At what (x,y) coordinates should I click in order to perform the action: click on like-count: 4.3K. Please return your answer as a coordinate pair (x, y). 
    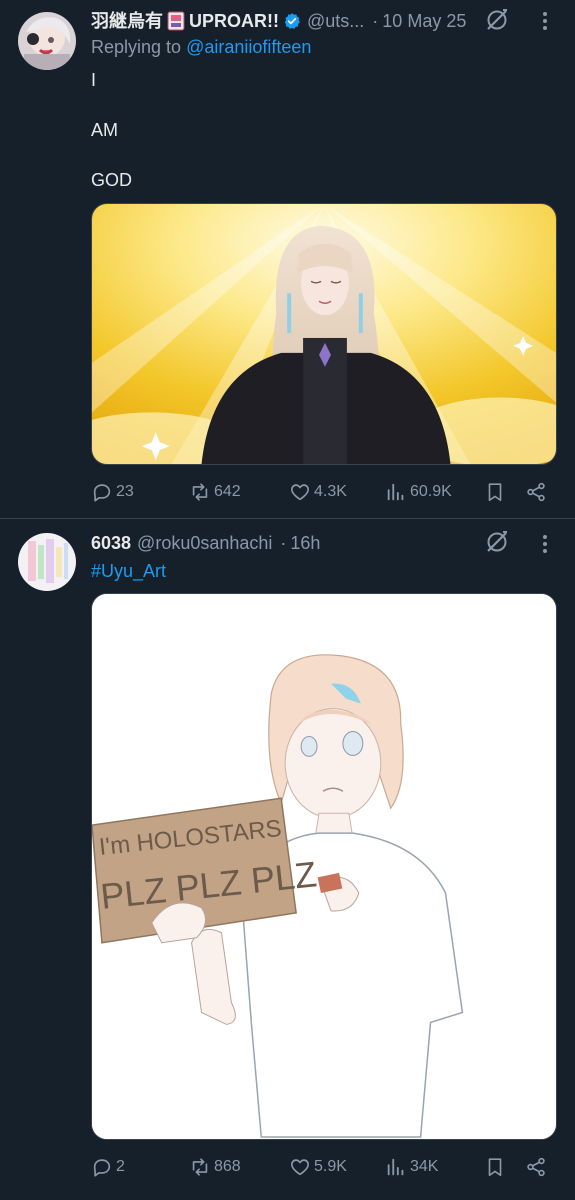
    Looking at the image, I should click on (330, 491).